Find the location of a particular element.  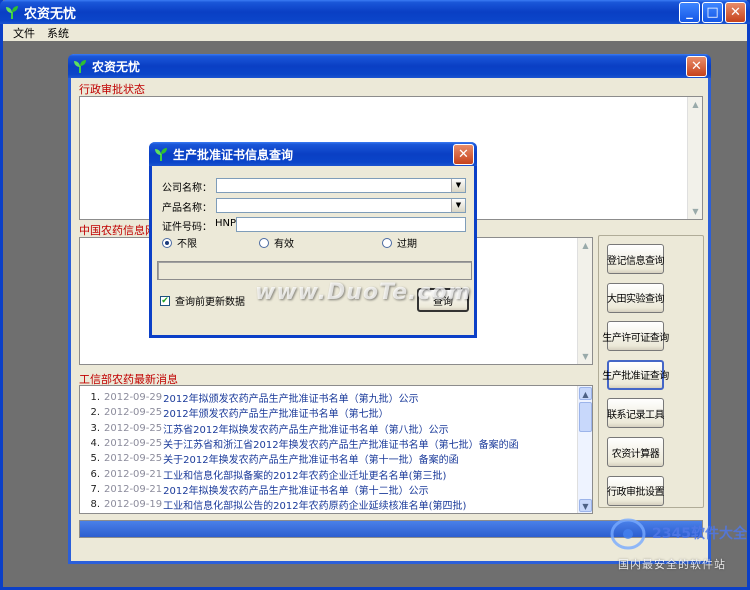

query-button: 查询 is located at coordinates (443, 300).